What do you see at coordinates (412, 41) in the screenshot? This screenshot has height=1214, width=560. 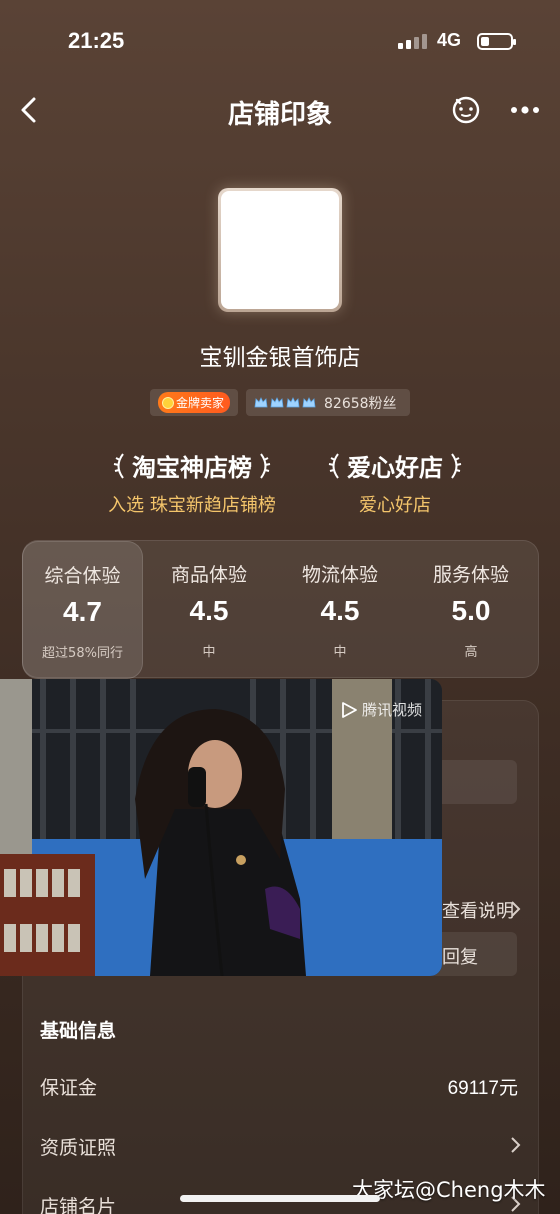 I see `signal-icon` at bounding box center [412, 41].